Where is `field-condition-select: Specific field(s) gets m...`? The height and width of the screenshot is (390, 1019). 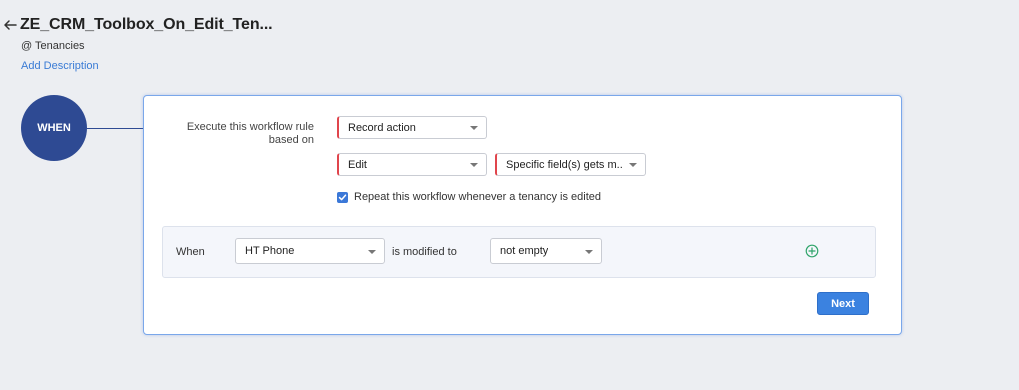
field-condition-select: Specific field(s) gets m... is located at coordinates (570, 164).